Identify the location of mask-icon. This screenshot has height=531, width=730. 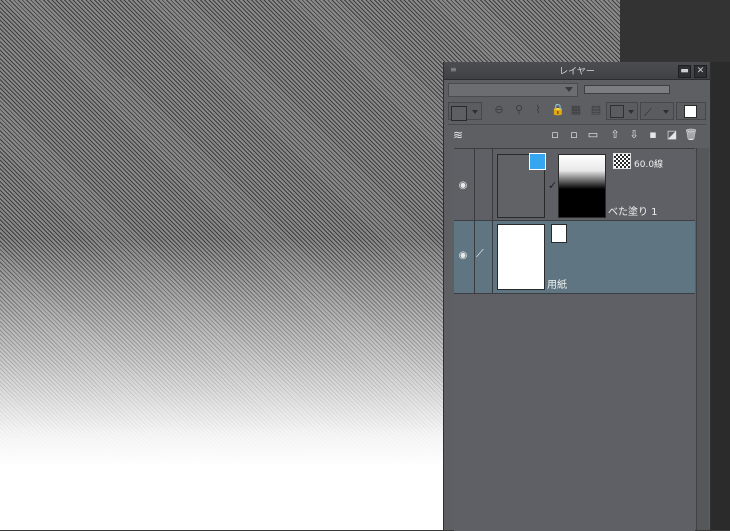
(617, 111).